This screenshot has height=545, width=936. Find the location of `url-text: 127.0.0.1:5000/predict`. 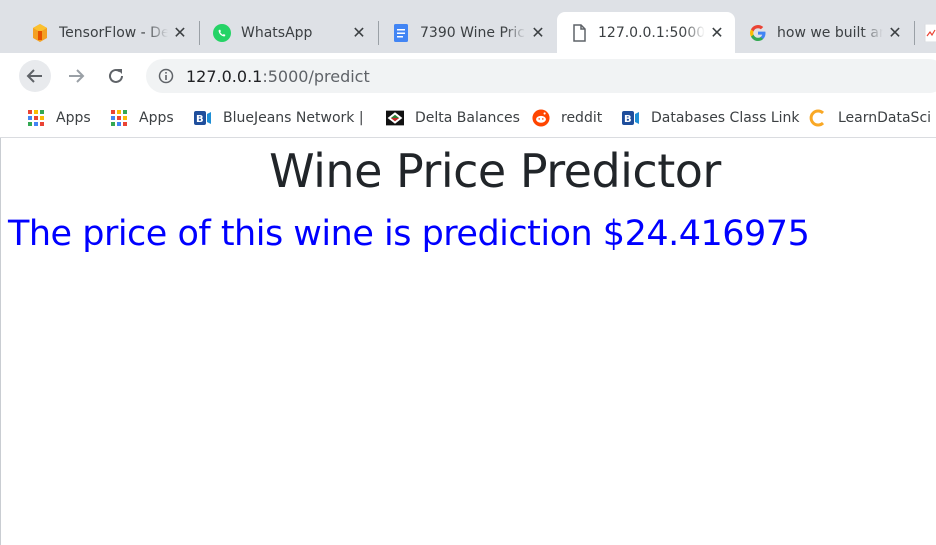

url-text: 127.0.0.1:5000/predict is located at coordinates (278, 76).